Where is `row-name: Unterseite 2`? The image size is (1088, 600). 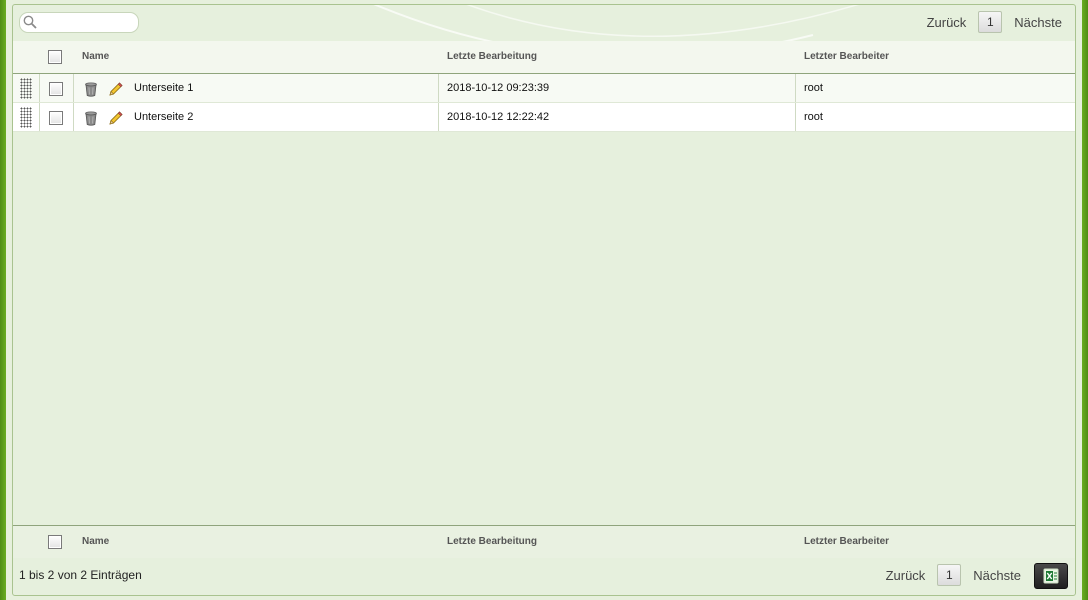 row-name: Unterseite 2 is located at coordinates (163, 117).